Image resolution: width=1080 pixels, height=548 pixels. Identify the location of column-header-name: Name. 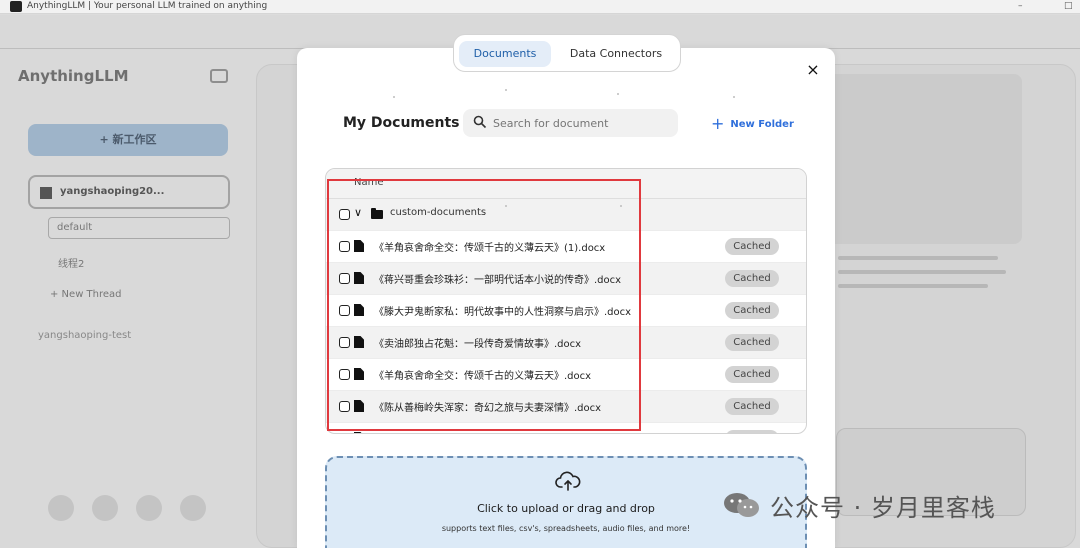
(369, 182).